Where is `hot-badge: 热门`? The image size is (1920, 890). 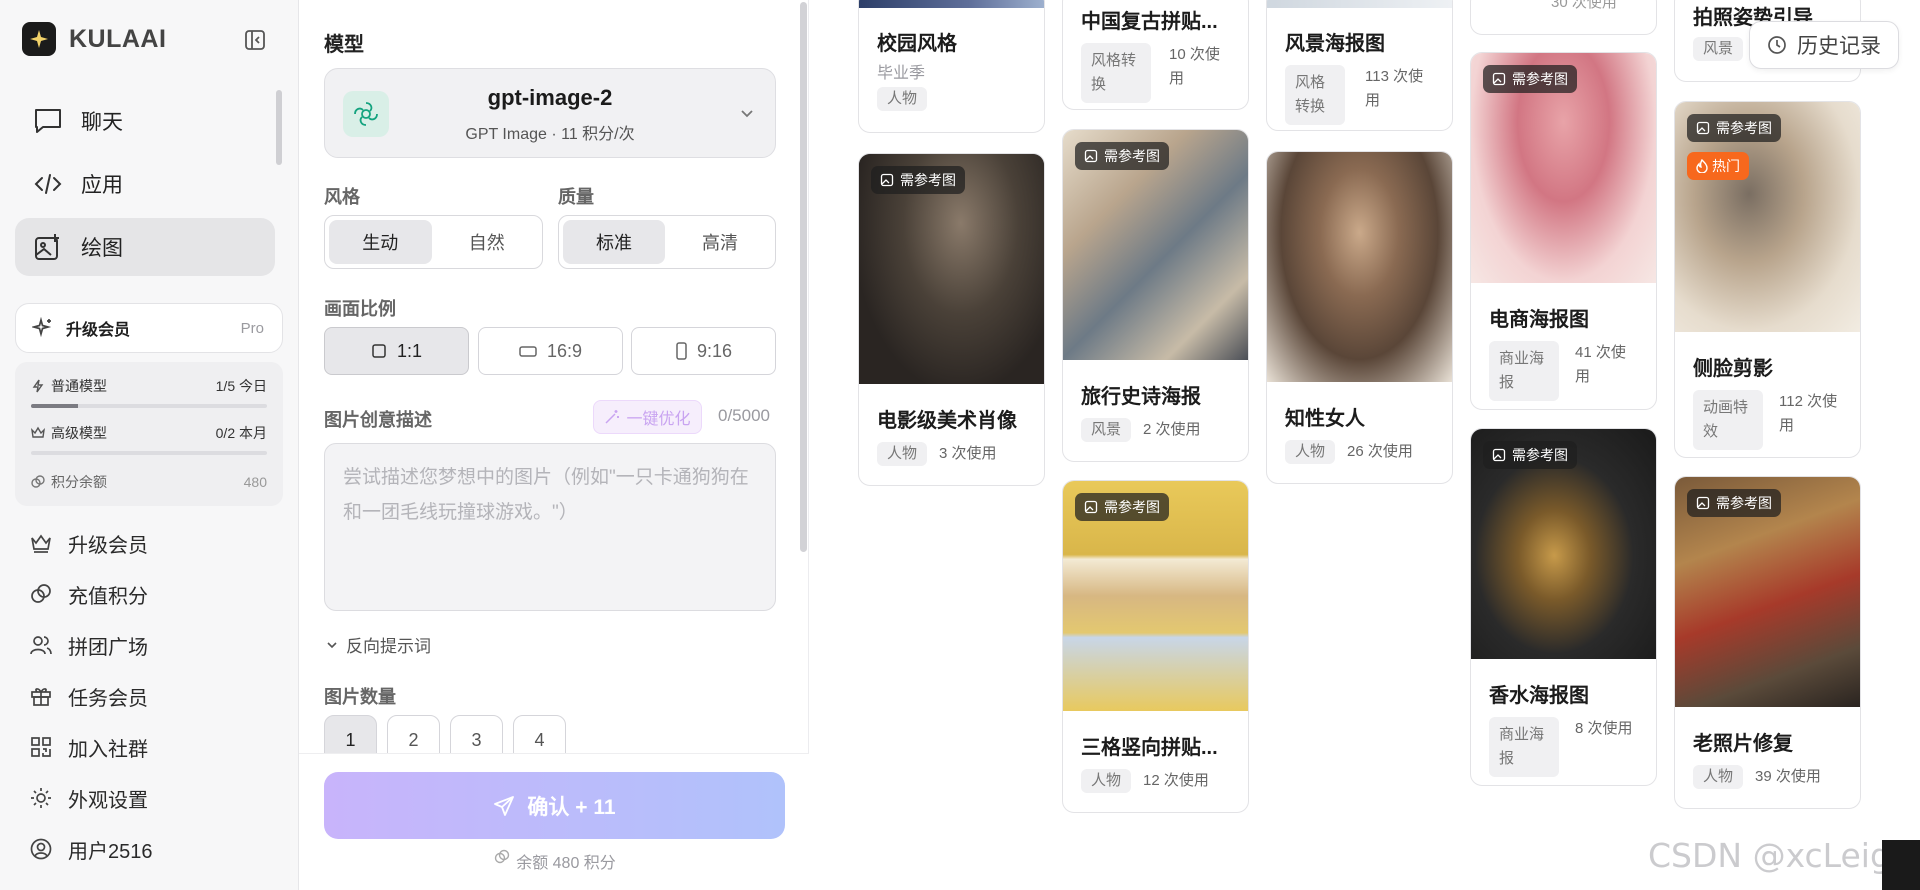 hot-badge: 热门 is located at coordinates (1718, 166).